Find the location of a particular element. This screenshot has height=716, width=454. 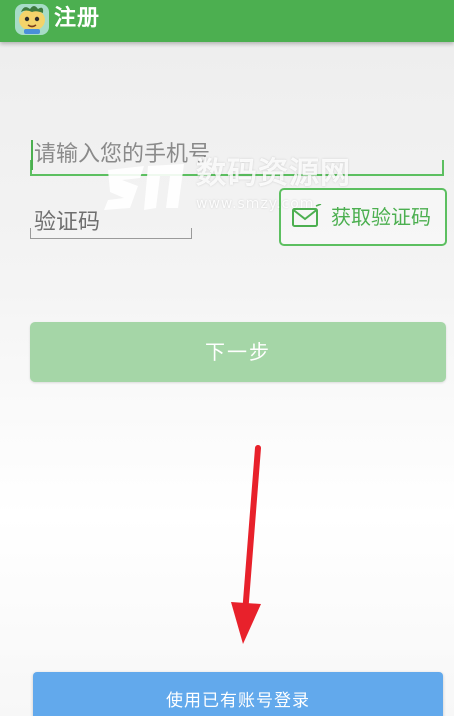

watermark-logo-icon is located at coordinates (144, 187).